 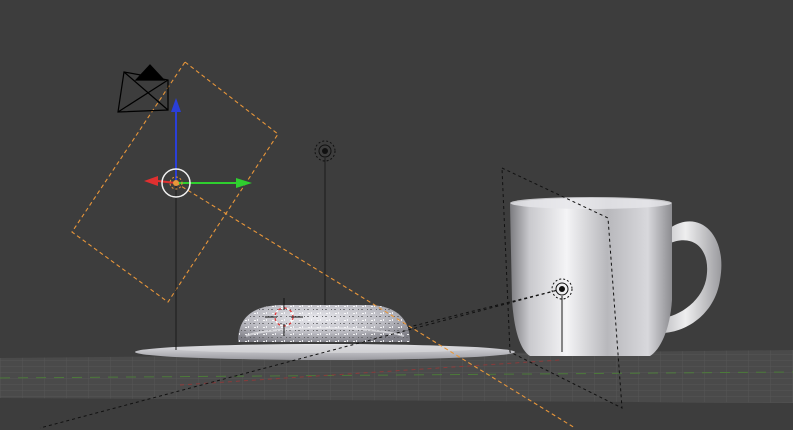 I want to click on spot-lamp-icon, so click(x=562, y=289).